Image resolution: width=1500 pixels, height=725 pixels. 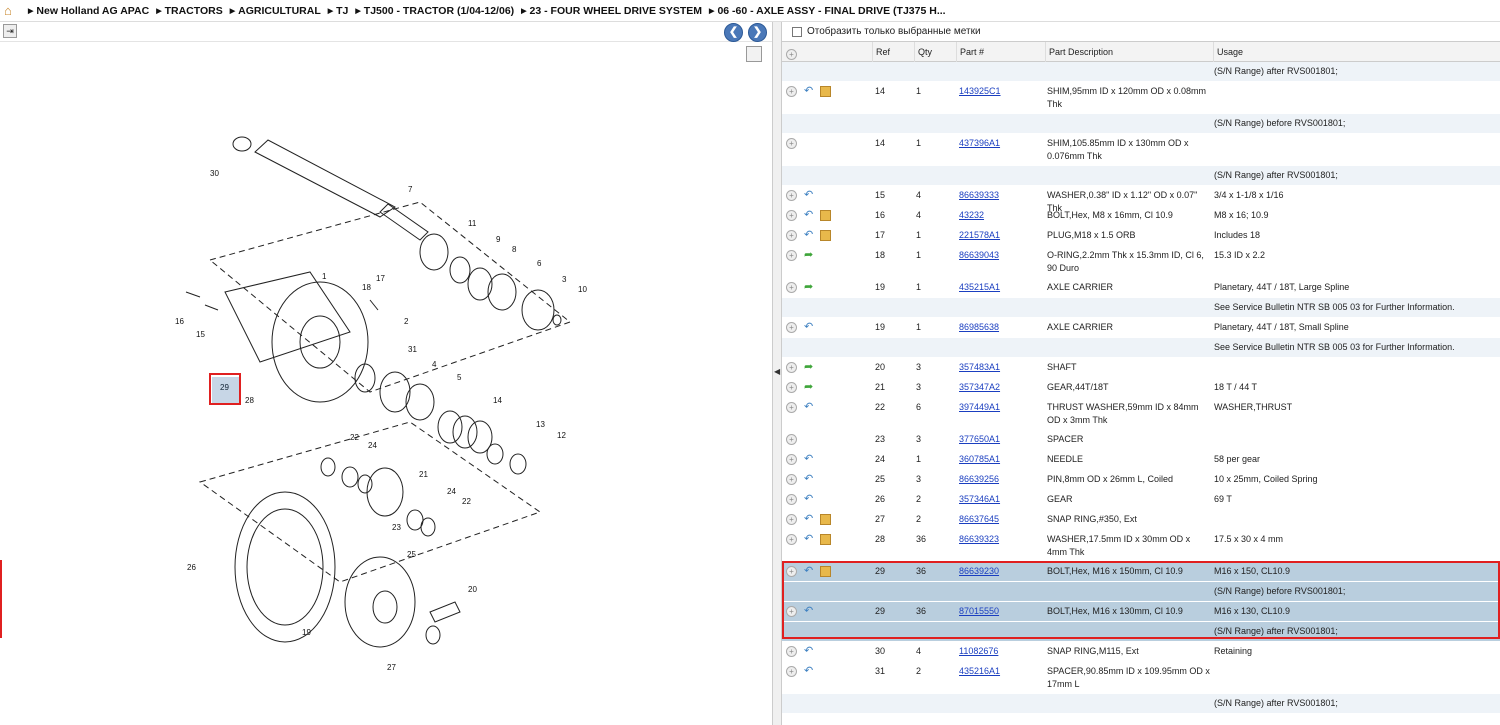 I want to click on callout-label: 30, so click(x=214, y=173).